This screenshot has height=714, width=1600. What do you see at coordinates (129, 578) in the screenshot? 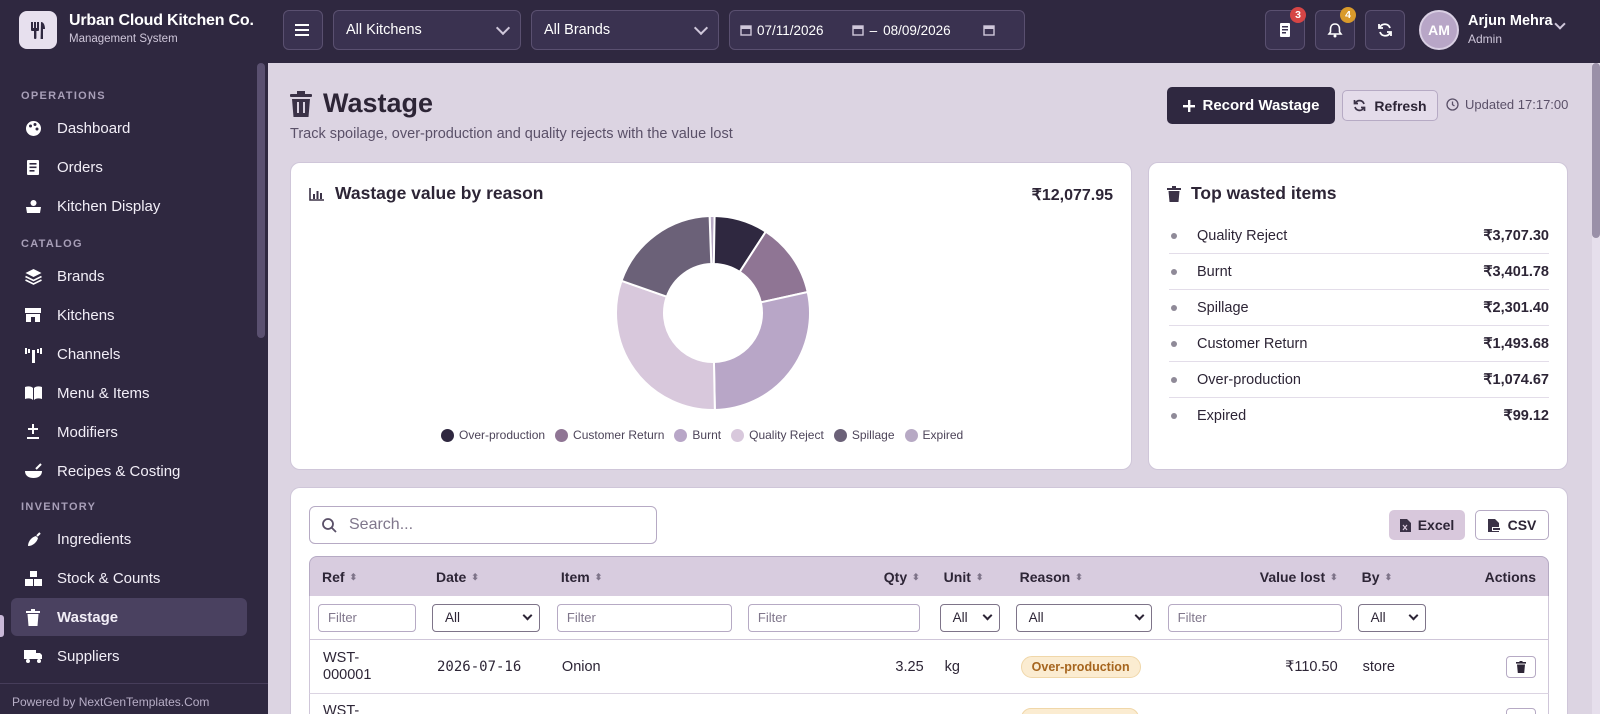
I see `sidebar-item-stock-counts: Stock & Counts` at bounding box center [129, 578].